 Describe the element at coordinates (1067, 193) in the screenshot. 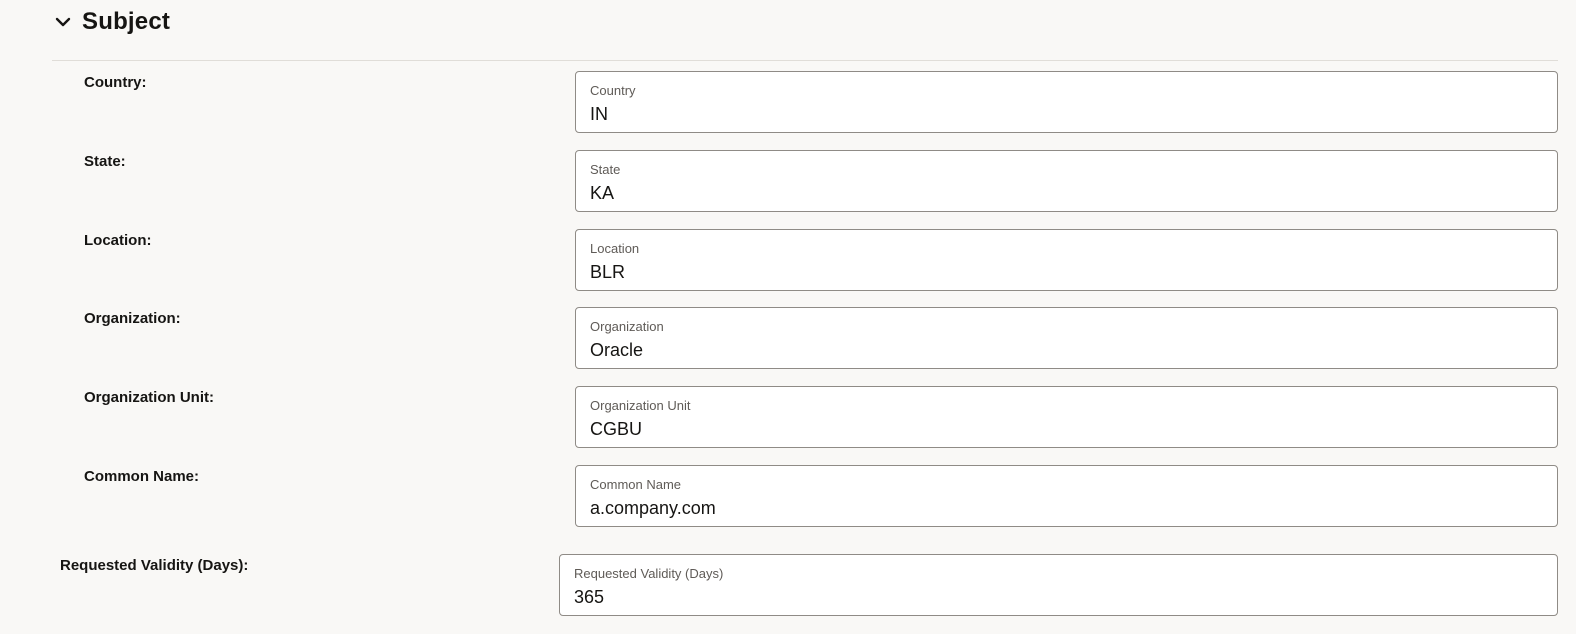

I see `state-input` at that location.